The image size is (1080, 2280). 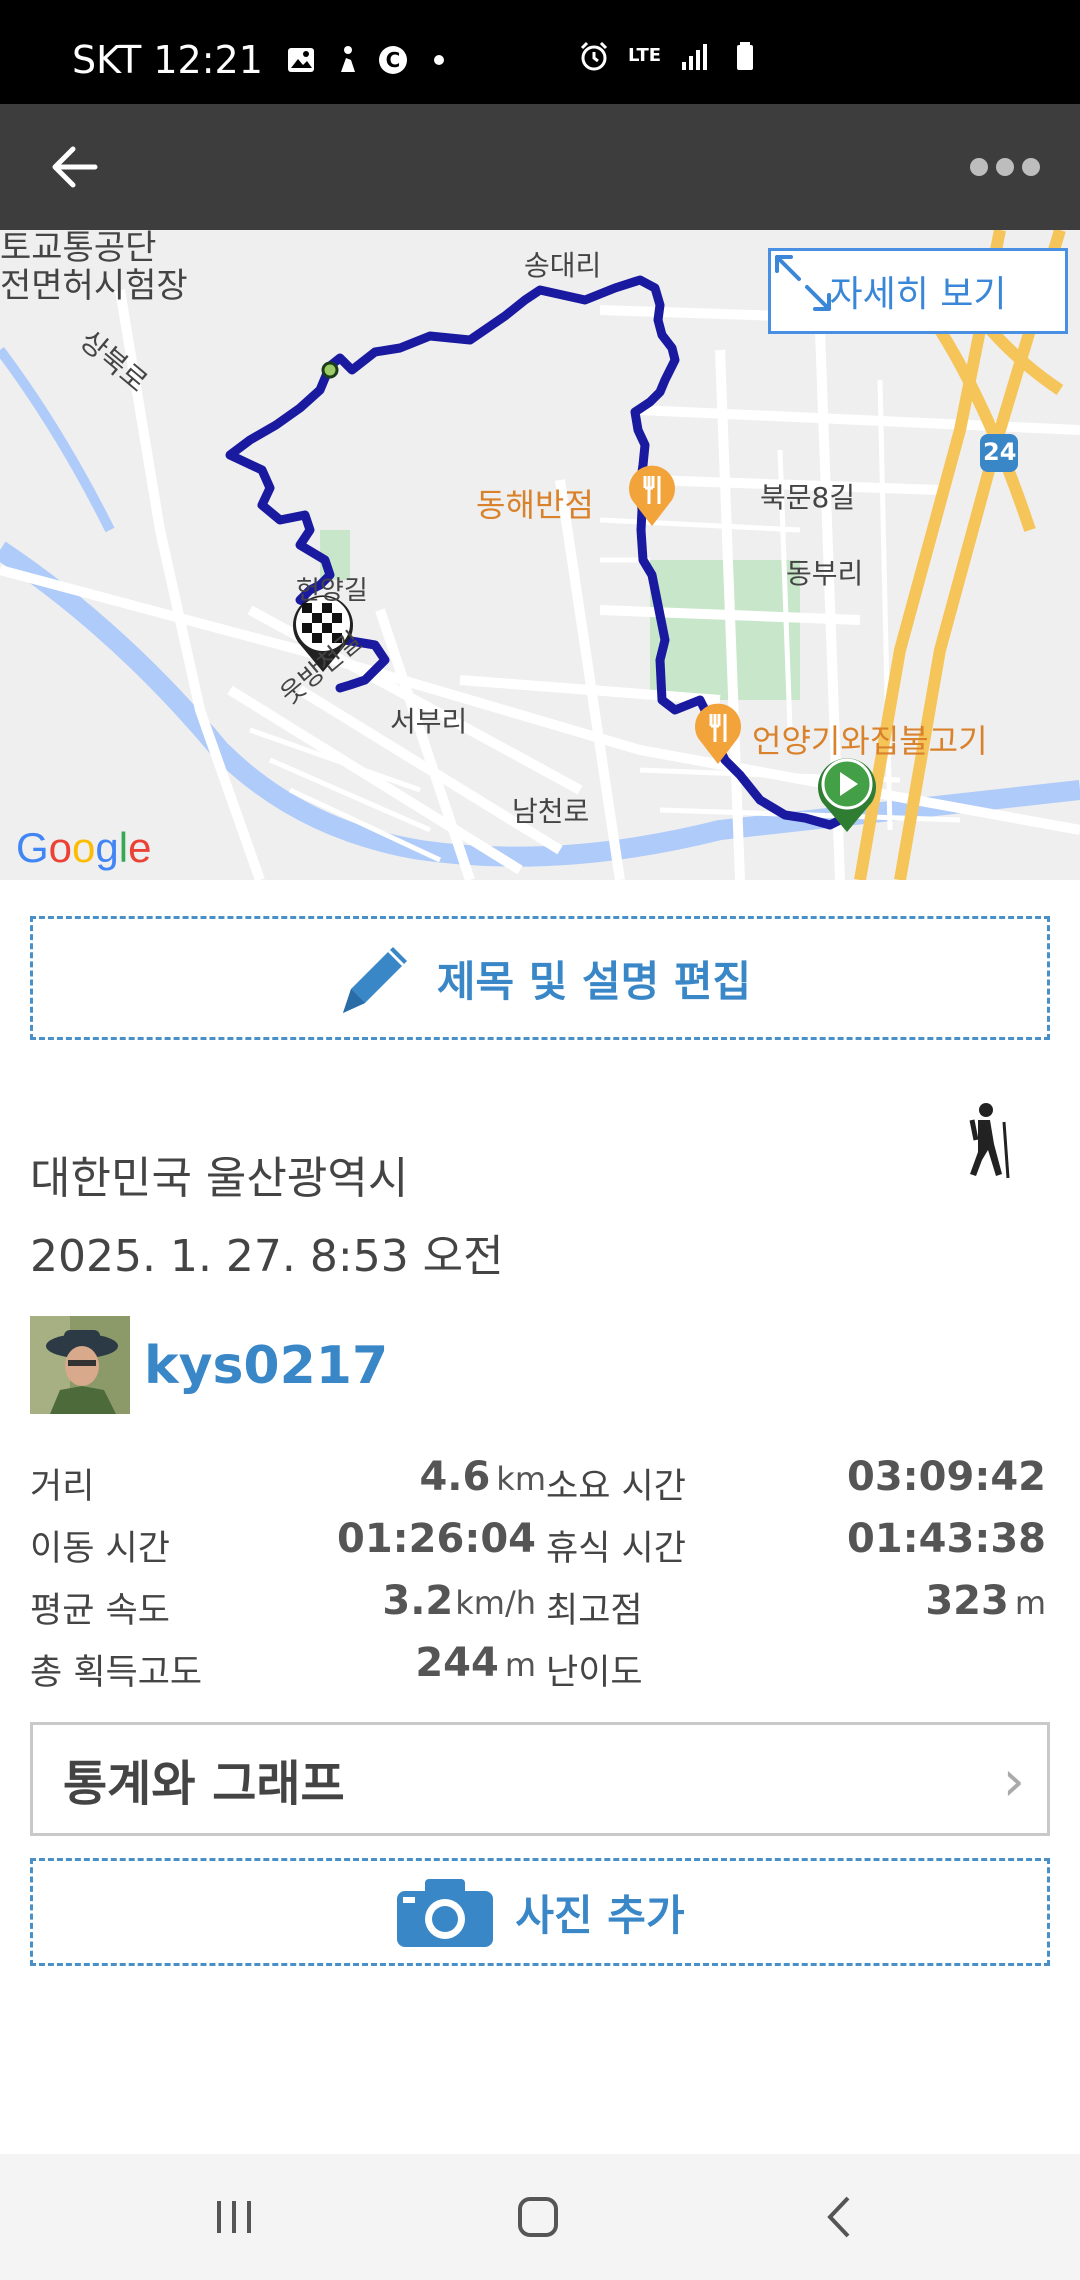 What do you see at coordinates (436, 1539) in the screenshot?
I see `moving-time-value: 01:26:04` at bounding box center [436, 1539].